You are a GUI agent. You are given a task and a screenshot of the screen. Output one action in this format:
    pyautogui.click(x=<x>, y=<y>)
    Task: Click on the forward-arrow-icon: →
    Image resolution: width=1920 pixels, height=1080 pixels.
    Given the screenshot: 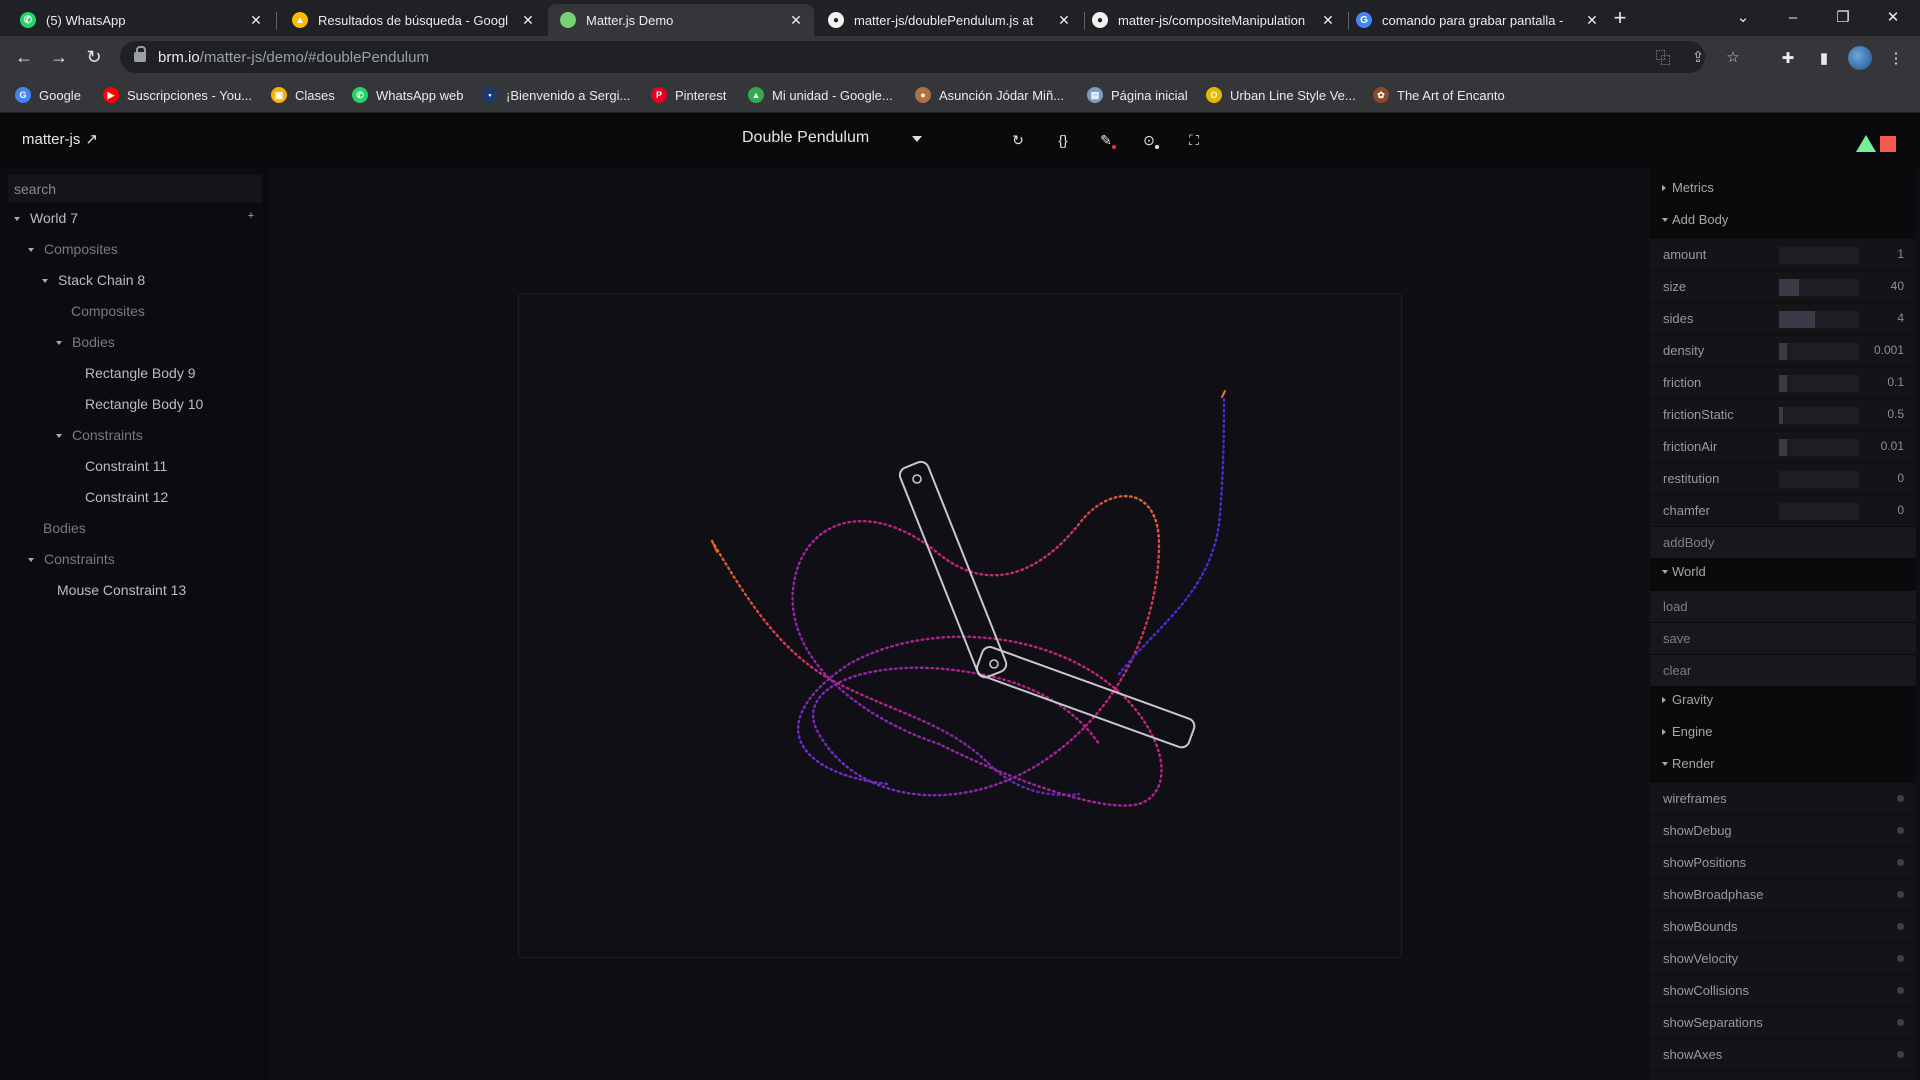 What is the action you would take?
    pyautogui.click(x=59, y=57)
    